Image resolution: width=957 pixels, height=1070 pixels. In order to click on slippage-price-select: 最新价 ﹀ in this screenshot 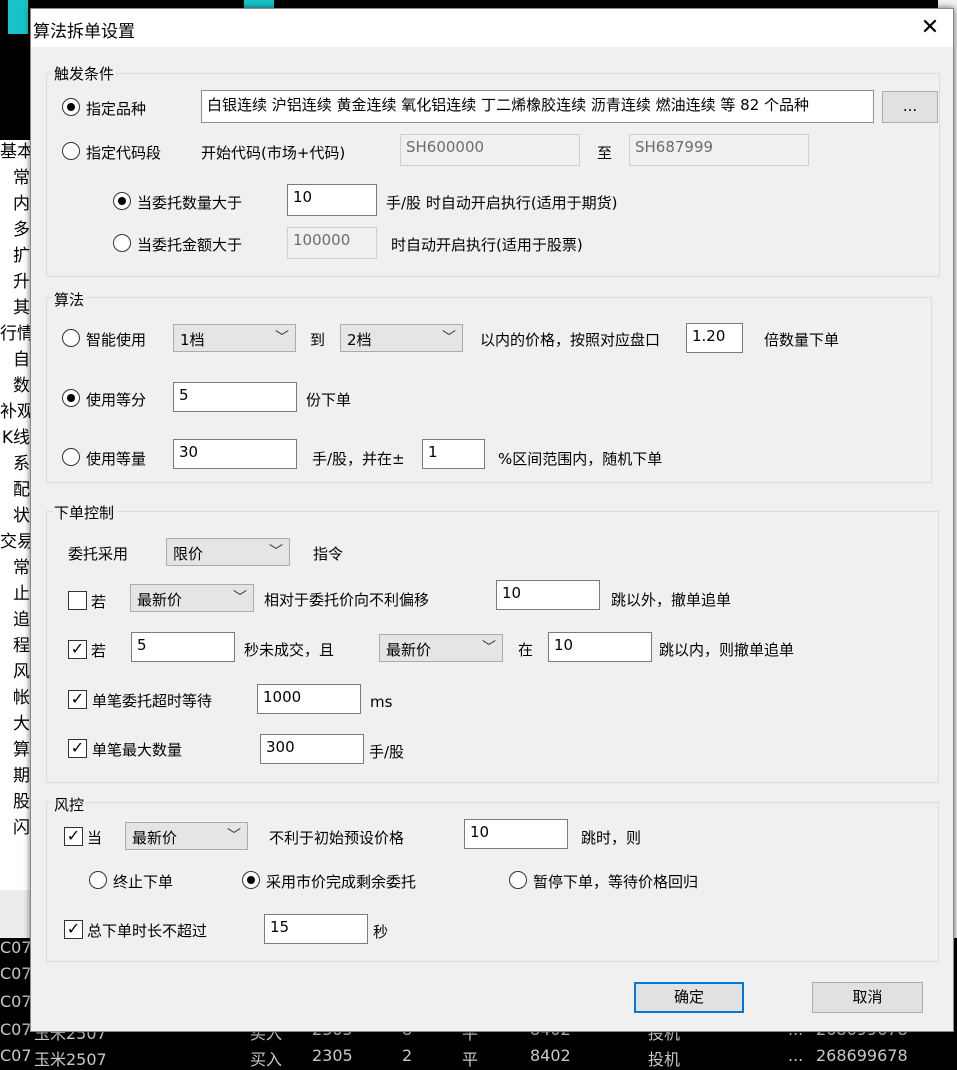, I will do `click(192, 598)`.